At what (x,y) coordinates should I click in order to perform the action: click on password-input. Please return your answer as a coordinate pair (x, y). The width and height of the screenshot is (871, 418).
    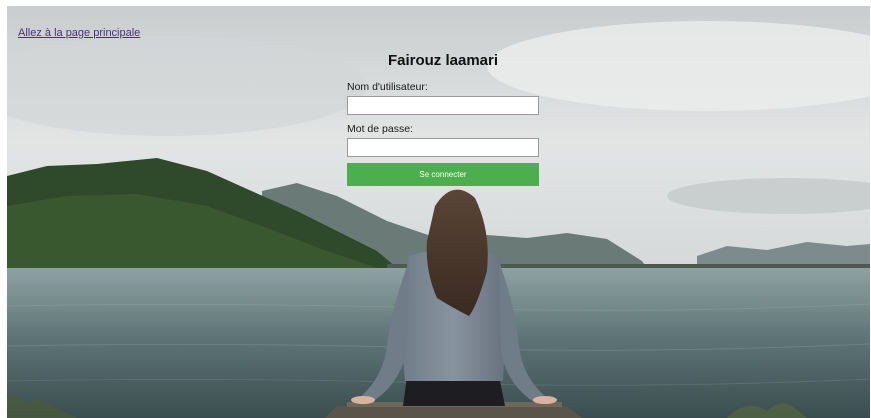
    Looking at the image, I should click on (443, 147).